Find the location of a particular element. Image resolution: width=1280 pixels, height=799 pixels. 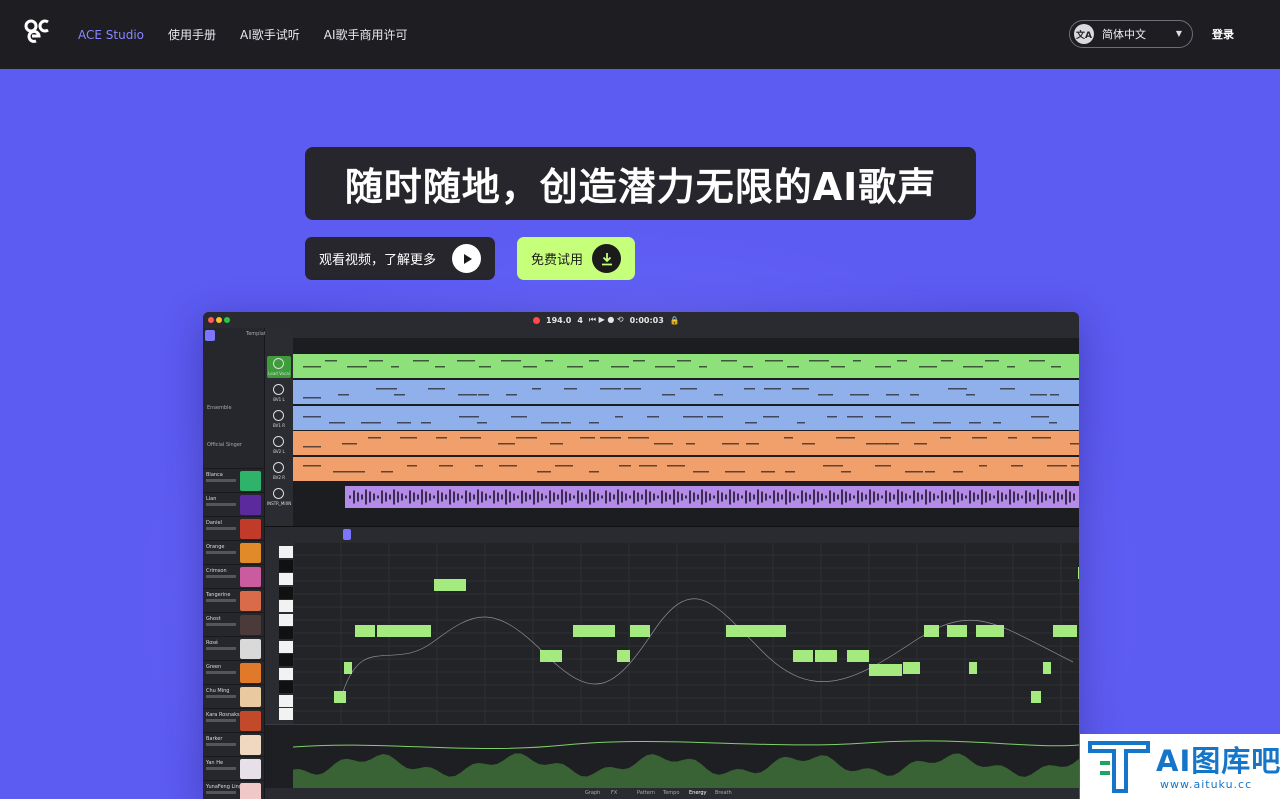

singer-row: Rosé is located at coordinates (234, 648).